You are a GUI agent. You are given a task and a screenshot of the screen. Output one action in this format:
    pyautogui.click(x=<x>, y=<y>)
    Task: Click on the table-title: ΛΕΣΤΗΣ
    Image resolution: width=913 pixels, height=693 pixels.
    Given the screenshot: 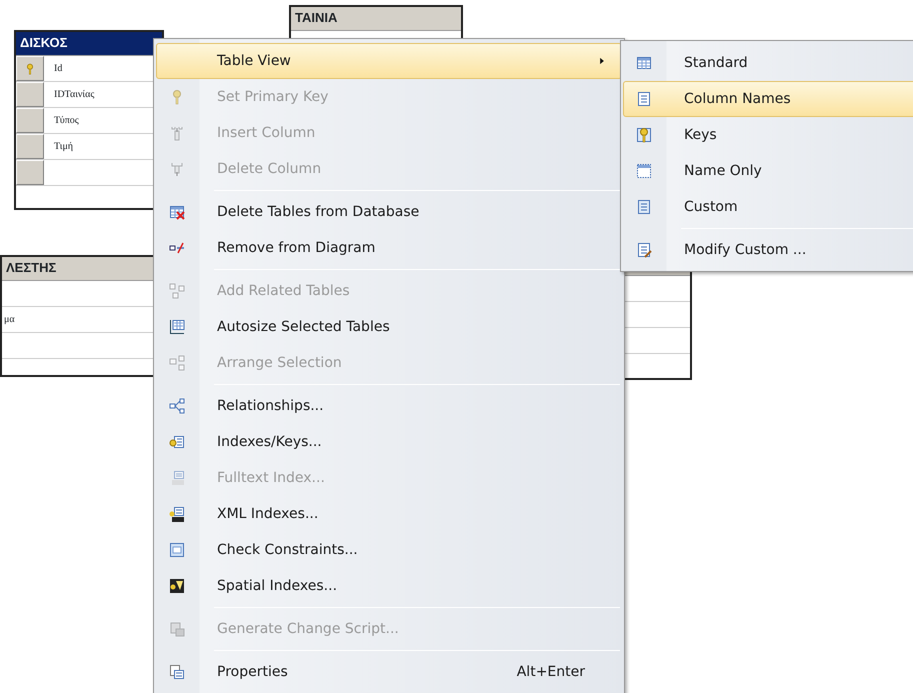 What is the action you would take?
    pyautogui.click(x=31, y=267)
    